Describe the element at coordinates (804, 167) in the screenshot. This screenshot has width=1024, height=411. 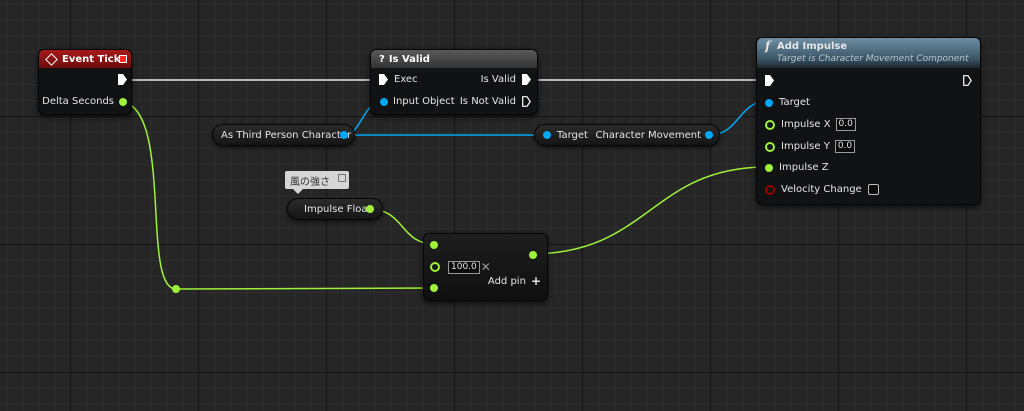
I see `impulse-z-label: Impulse Z` at that location.